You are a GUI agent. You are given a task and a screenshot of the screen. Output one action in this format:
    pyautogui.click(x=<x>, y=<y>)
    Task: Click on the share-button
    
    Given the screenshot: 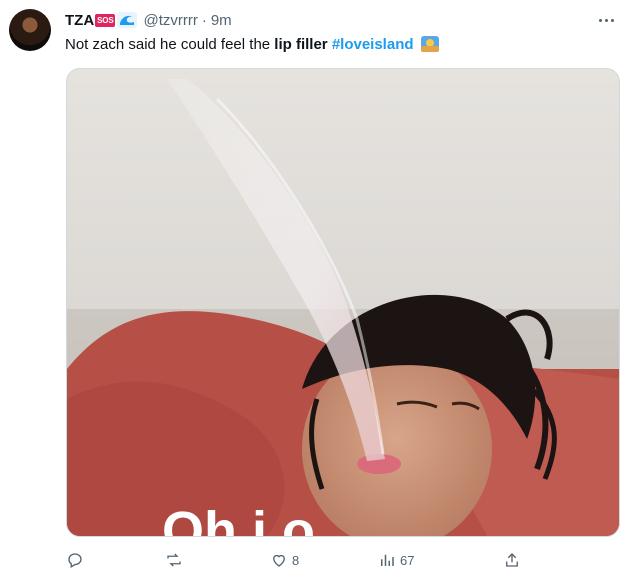 What is the action you would take?
    pyautogui.click(x=512, y=560)
    